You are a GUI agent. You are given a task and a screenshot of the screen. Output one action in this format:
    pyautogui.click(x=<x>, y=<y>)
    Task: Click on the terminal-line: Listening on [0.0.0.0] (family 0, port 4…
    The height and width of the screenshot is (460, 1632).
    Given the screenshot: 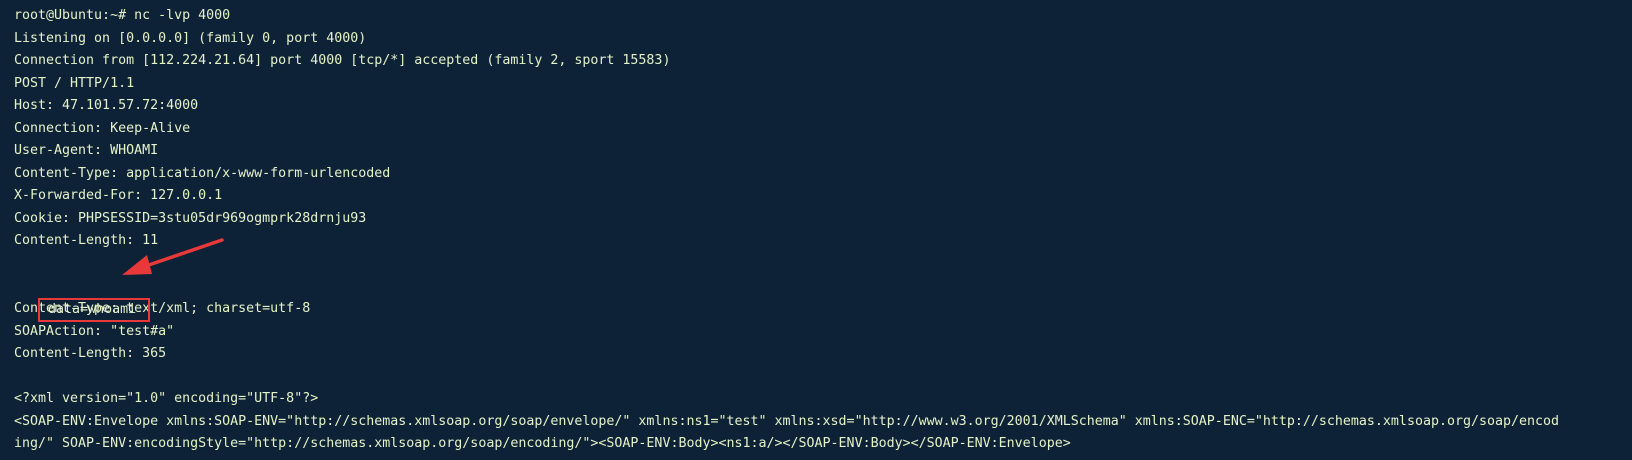 What is the action you would take?
    pyautogui.click(x=190, y=38)
    